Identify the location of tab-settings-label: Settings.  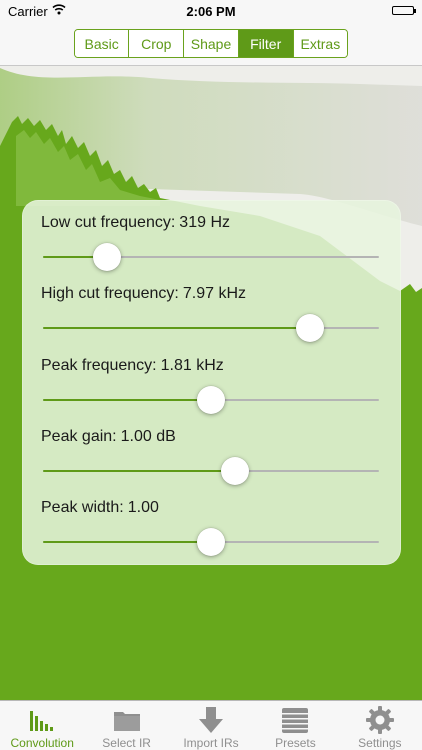
(380, 743).